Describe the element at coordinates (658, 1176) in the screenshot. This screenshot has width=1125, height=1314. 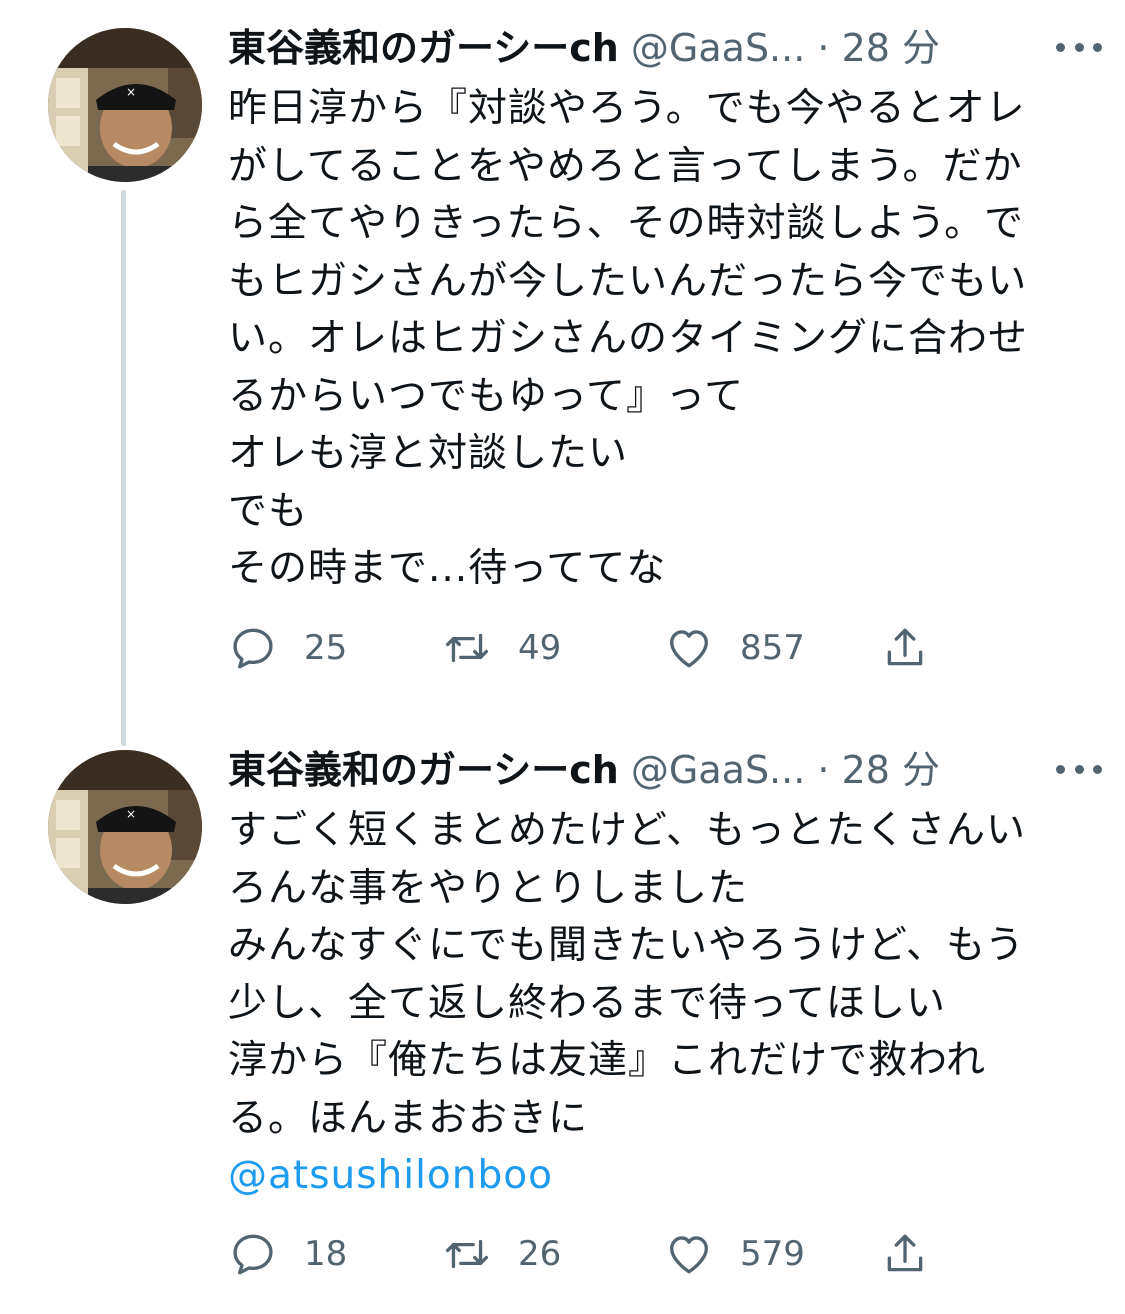
I see `mention-link: @atsushilonboo` at that location.